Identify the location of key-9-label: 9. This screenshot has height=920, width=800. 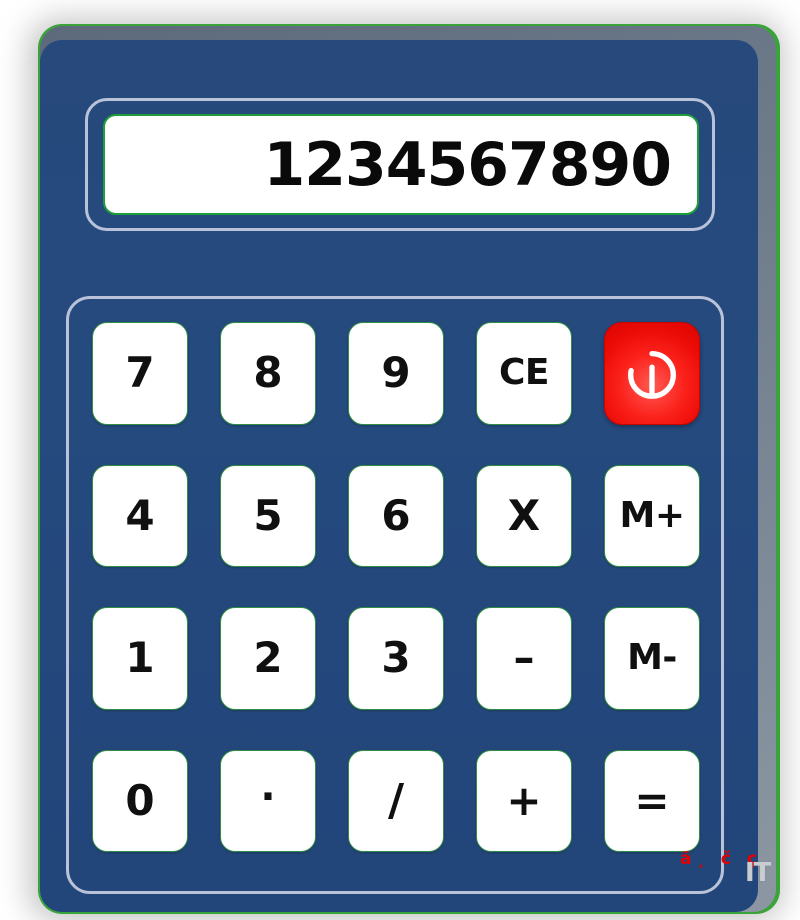
(396, 373).